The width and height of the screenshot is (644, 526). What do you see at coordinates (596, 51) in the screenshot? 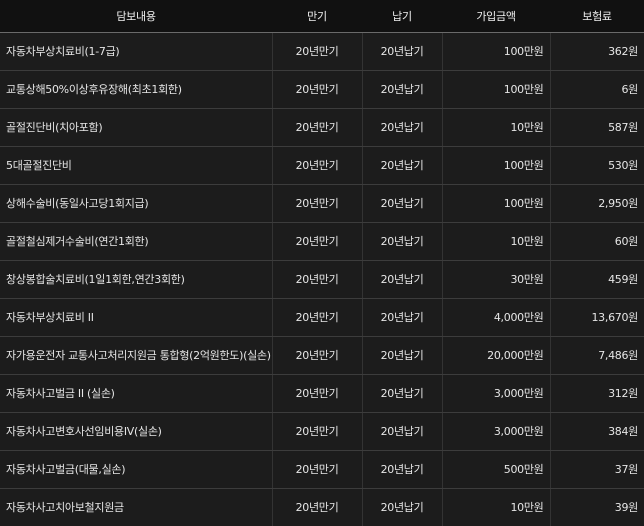
I see `cell-premium: 362원` at bounding box center [596, 51].